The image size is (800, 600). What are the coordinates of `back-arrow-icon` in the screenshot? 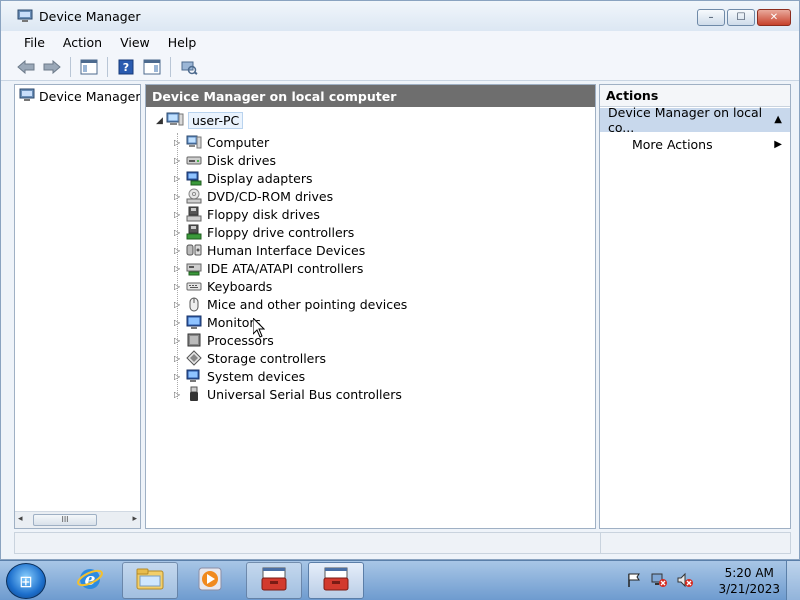 It's located at (26, 67).